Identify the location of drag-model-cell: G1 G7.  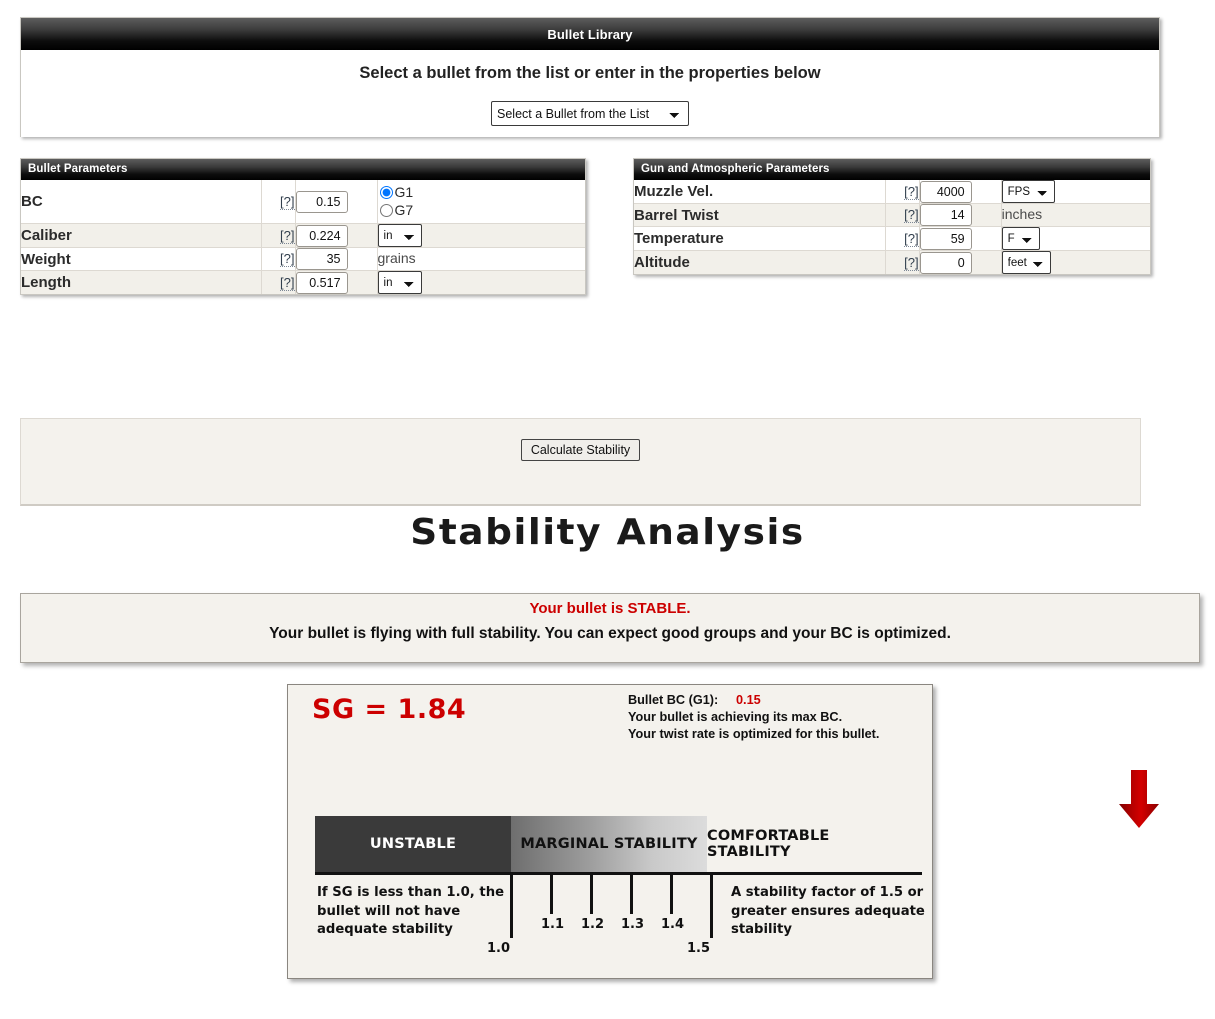
(481, 202).